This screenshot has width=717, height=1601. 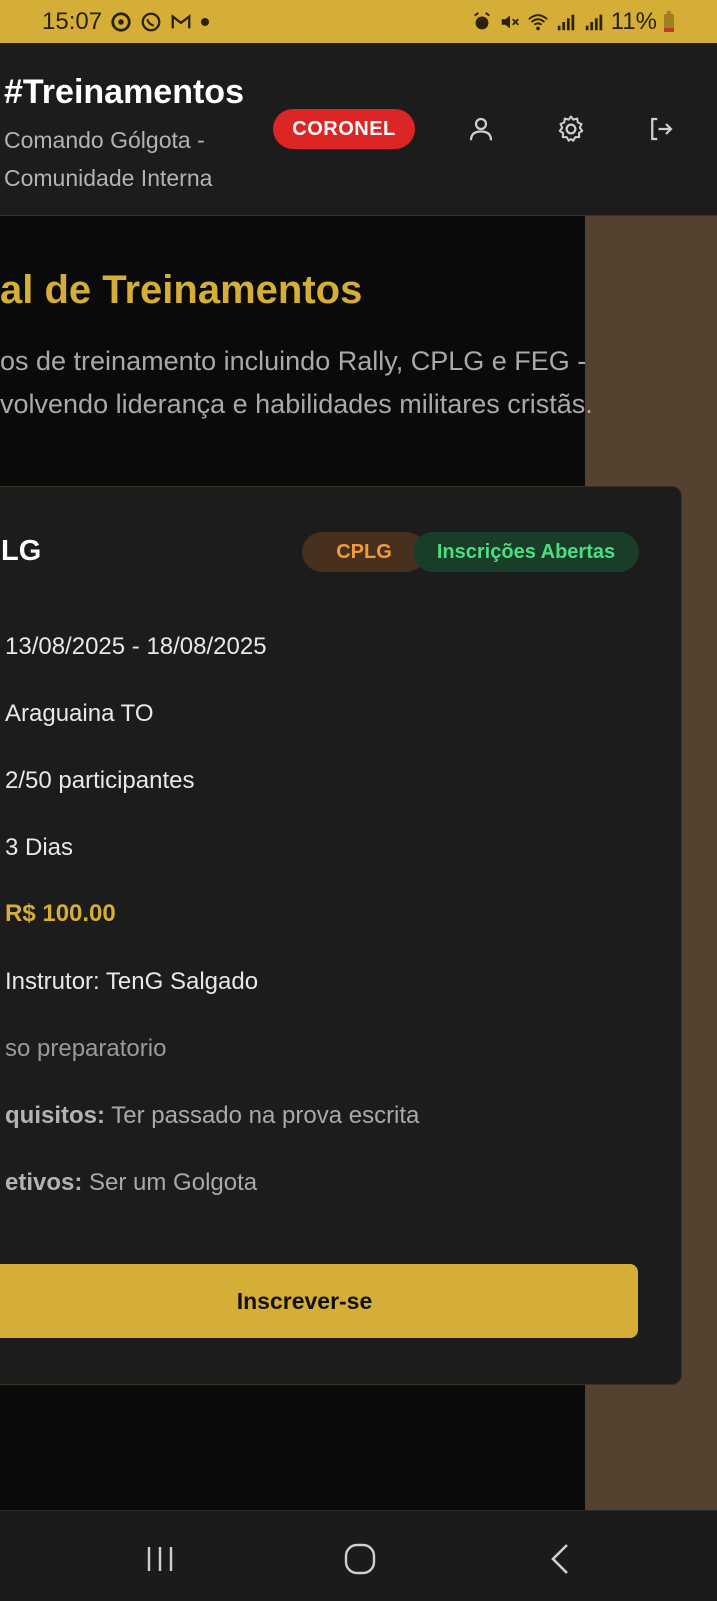 What do you see at coordinates (79, 713) in the screenshot?
I see `training-location: Araguaina TO` at bounding box center [79, 713].